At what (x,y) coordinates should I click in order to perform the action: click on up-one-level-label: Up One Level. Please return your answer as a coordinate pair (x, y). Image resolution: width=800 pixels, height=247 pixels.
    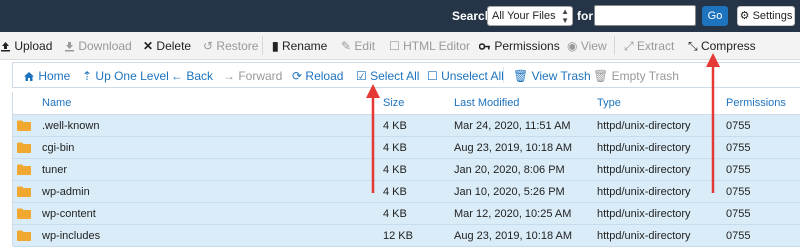
    Looking at the image, I should click on (132, 76).